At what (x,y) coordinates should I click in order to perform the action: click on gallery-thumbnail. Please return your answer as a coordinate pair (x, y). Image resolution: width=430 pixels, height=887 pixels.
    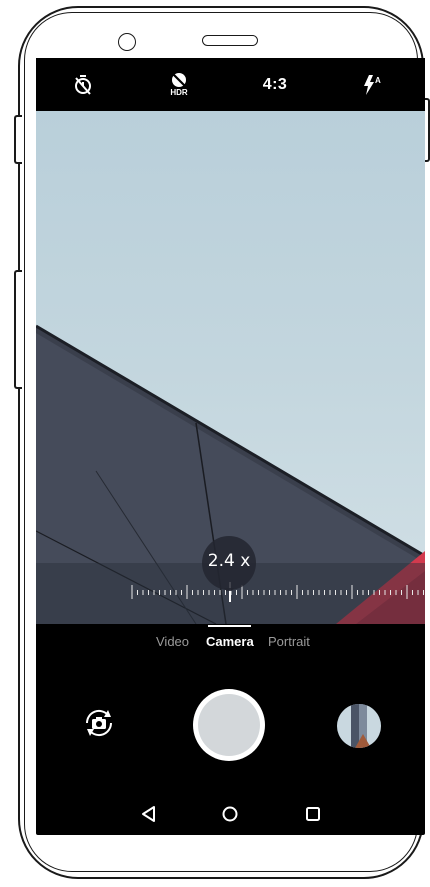
    Looking at the image, I should click on (359, 726).